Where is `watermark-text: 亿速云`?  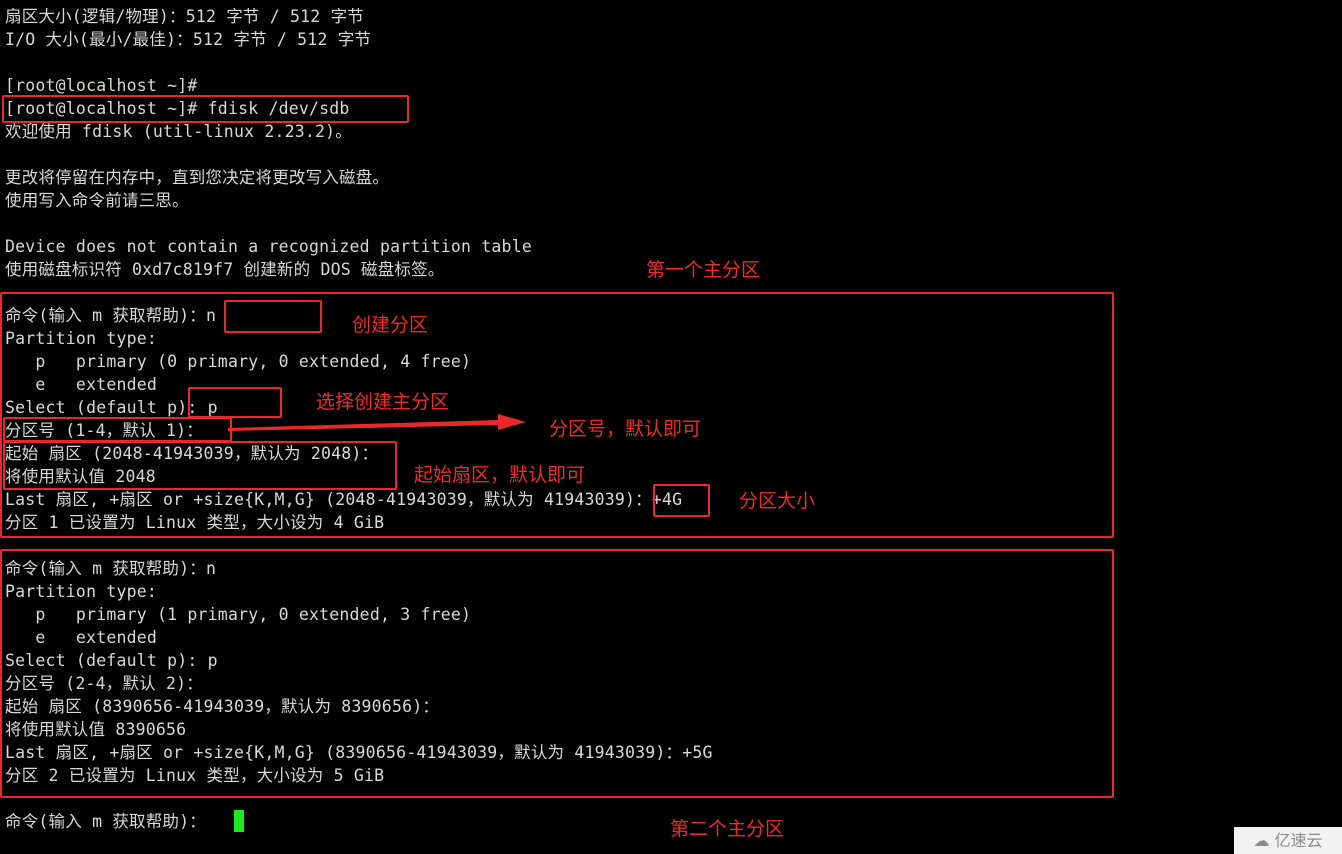
watermark-text: 亿速云 is located at coordinates (1298, 840).